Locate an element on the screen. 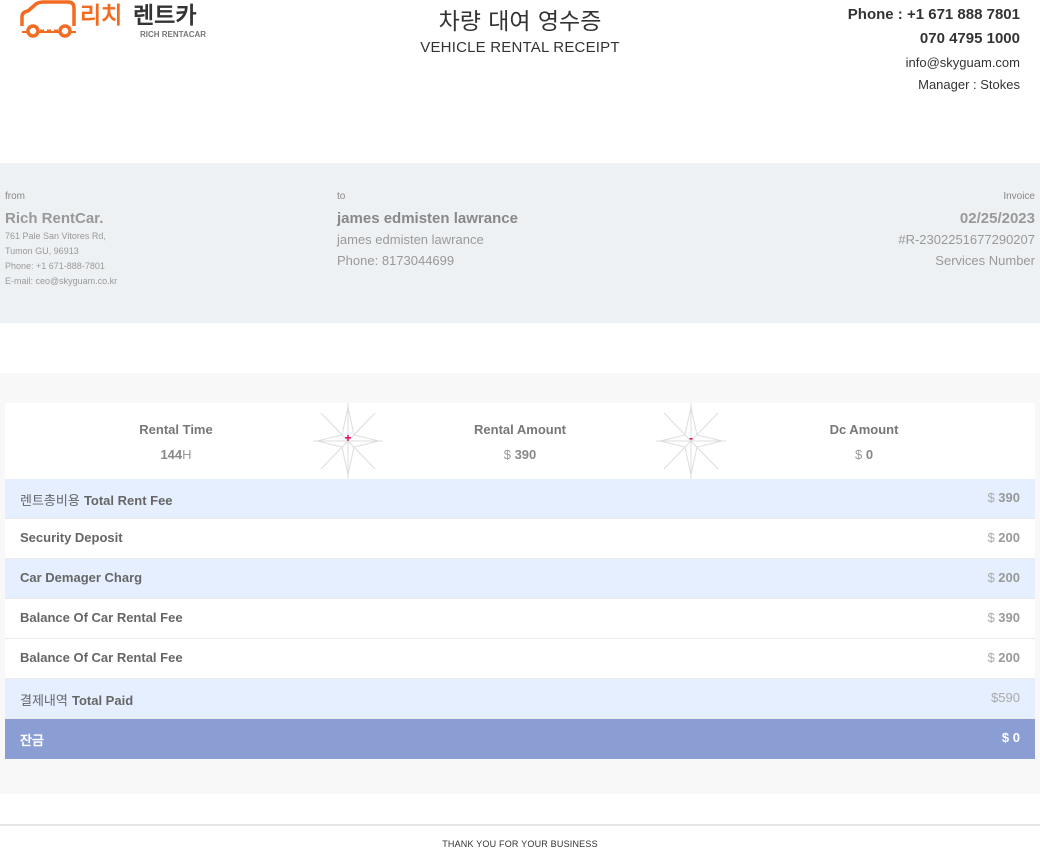  table-row: 결제내역 Total Paid $590 is located at coordinates (520, 699).